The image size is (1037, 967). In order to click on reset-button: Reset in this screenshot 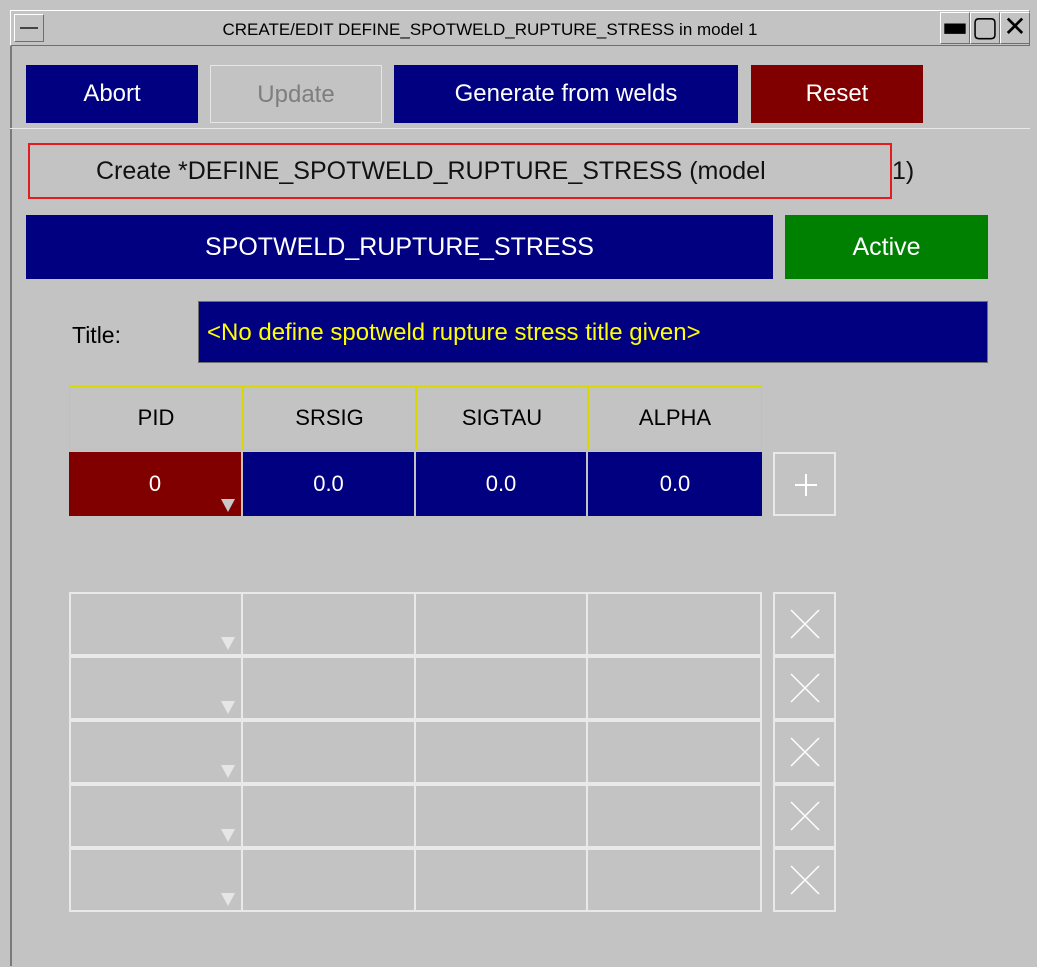, I will do `click(837, 94)`.